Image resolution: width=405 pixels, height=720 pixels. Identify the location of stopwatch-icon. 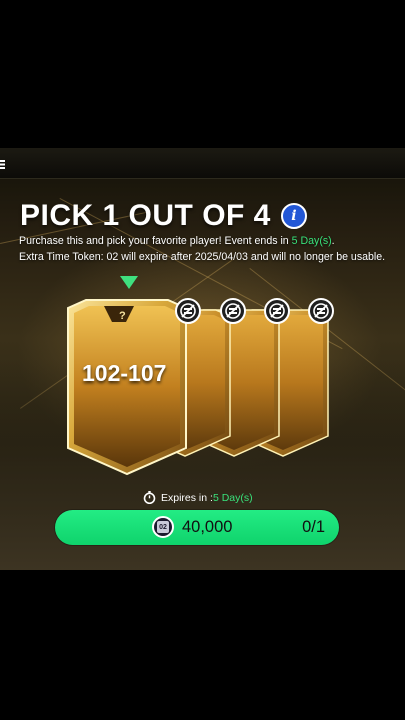
(149, 497).